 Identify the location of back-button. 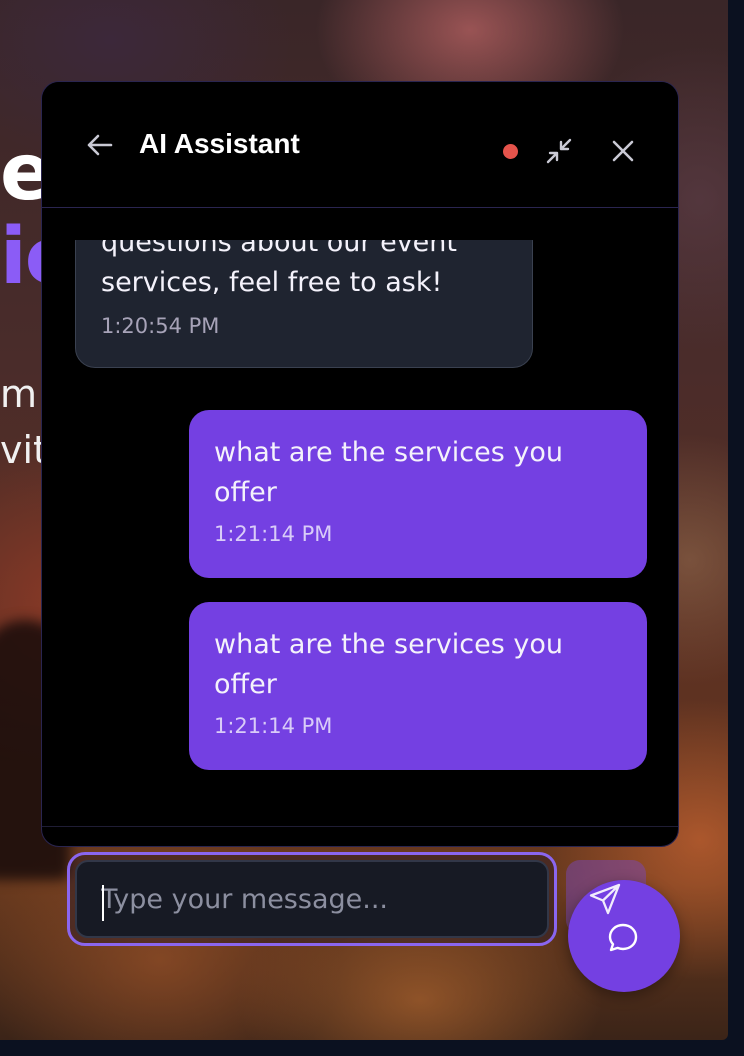
(99, 145).